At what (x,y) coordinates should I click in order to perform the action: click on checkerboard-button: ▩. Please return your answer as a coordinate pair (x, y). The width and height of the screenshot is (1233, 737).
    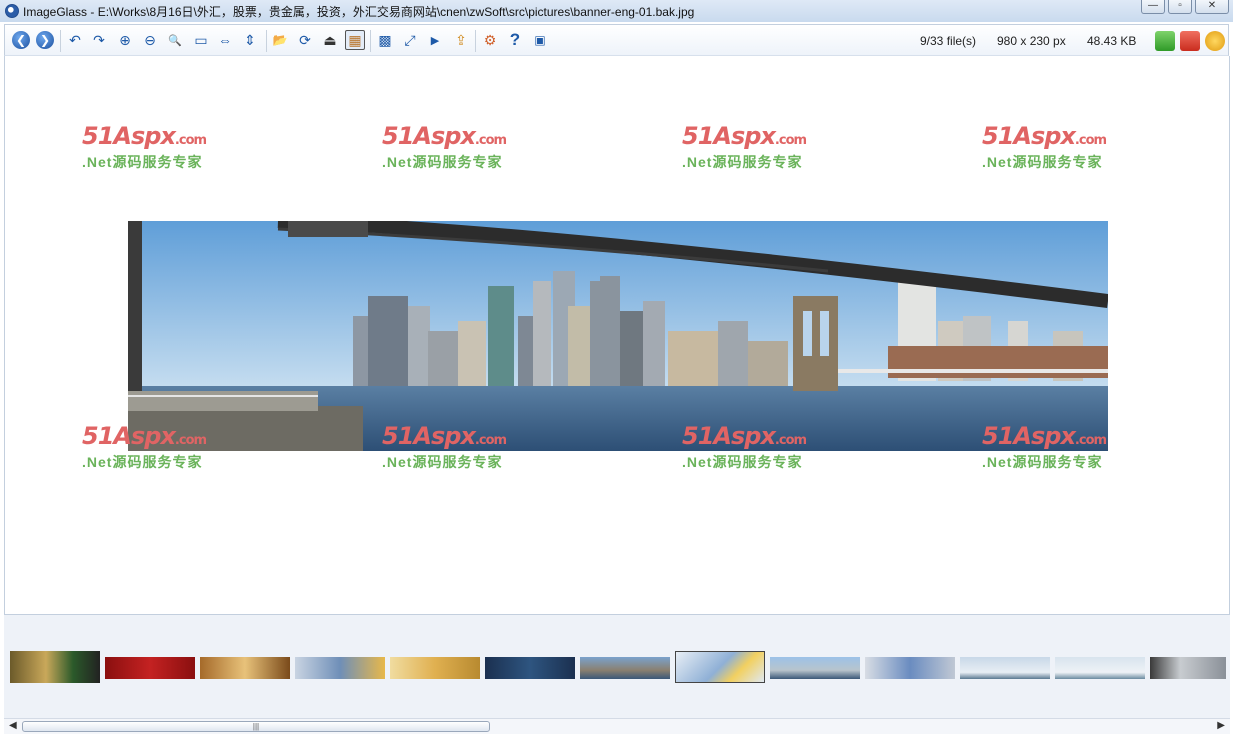
    Looking at the image, I should click on (385, 40).